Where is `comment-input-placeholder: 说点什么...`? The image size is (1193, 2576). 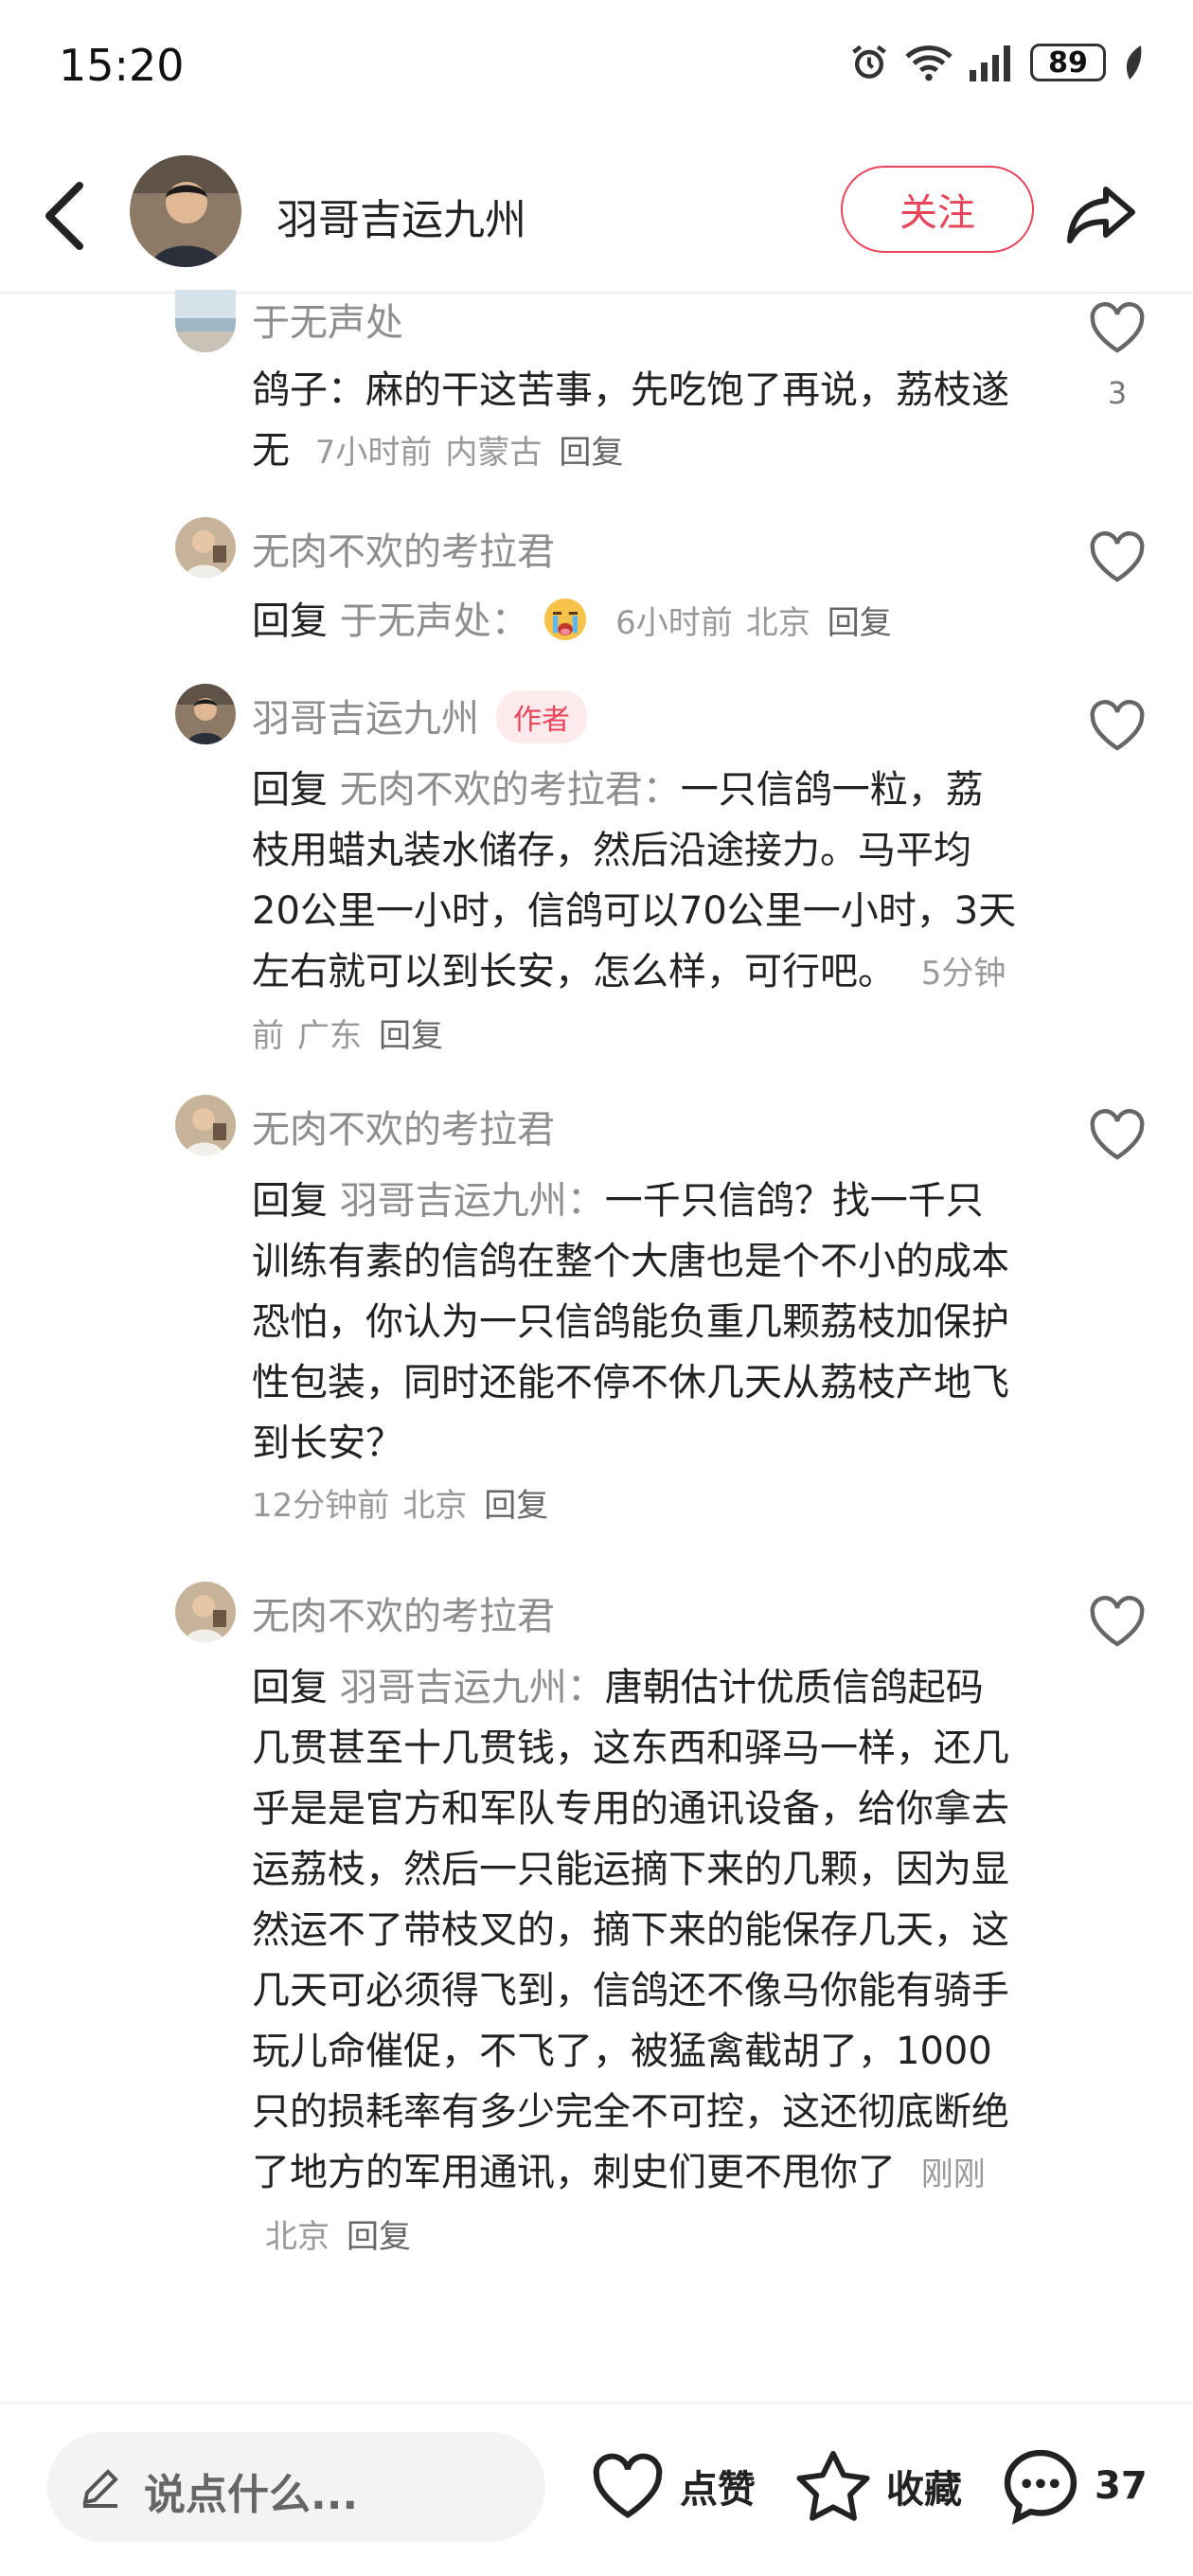
comment-input-placeholder: 说点什么... is located at coordinates (251, 2495).